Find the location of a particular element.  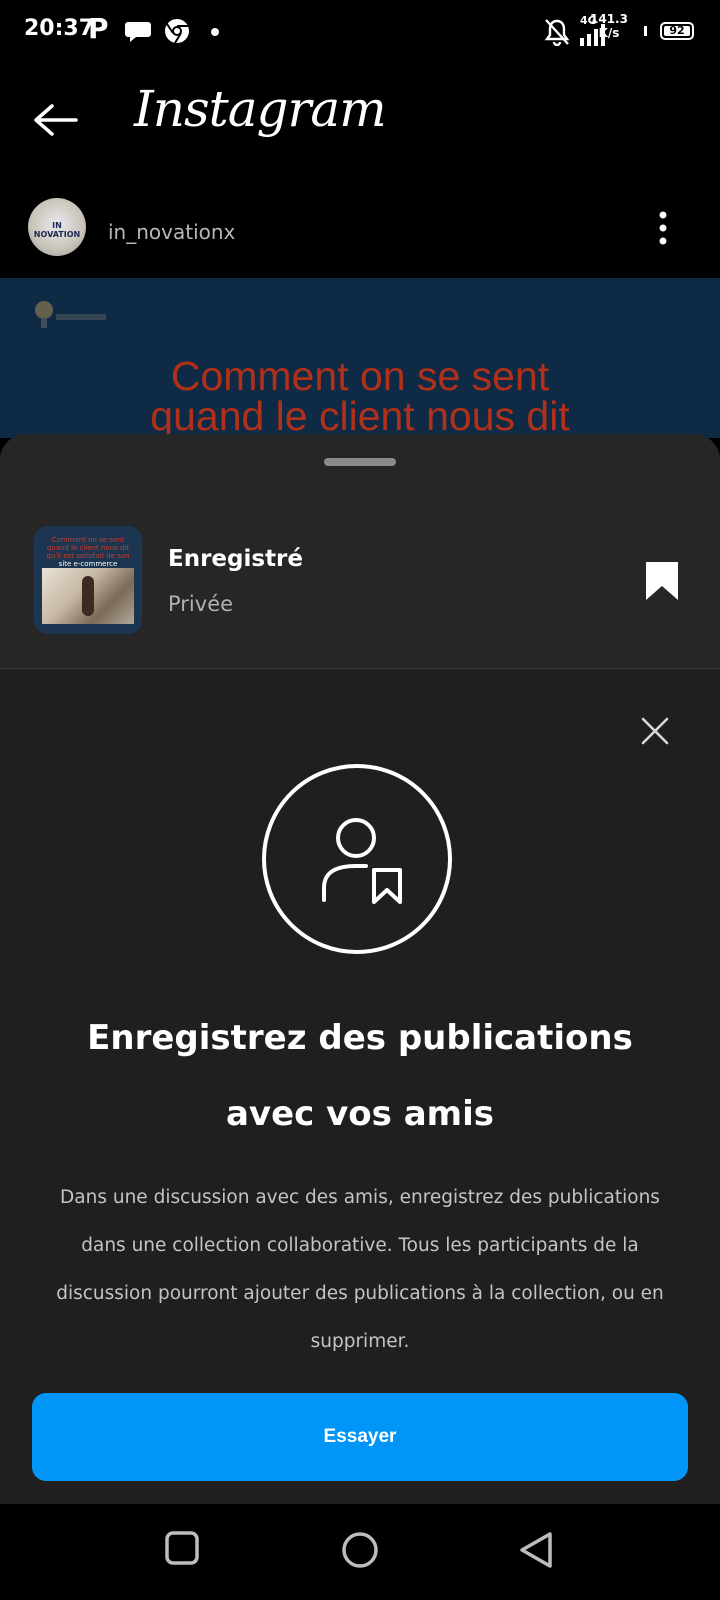

net-speed-unit: K/s is located at coordinates (609, 33).